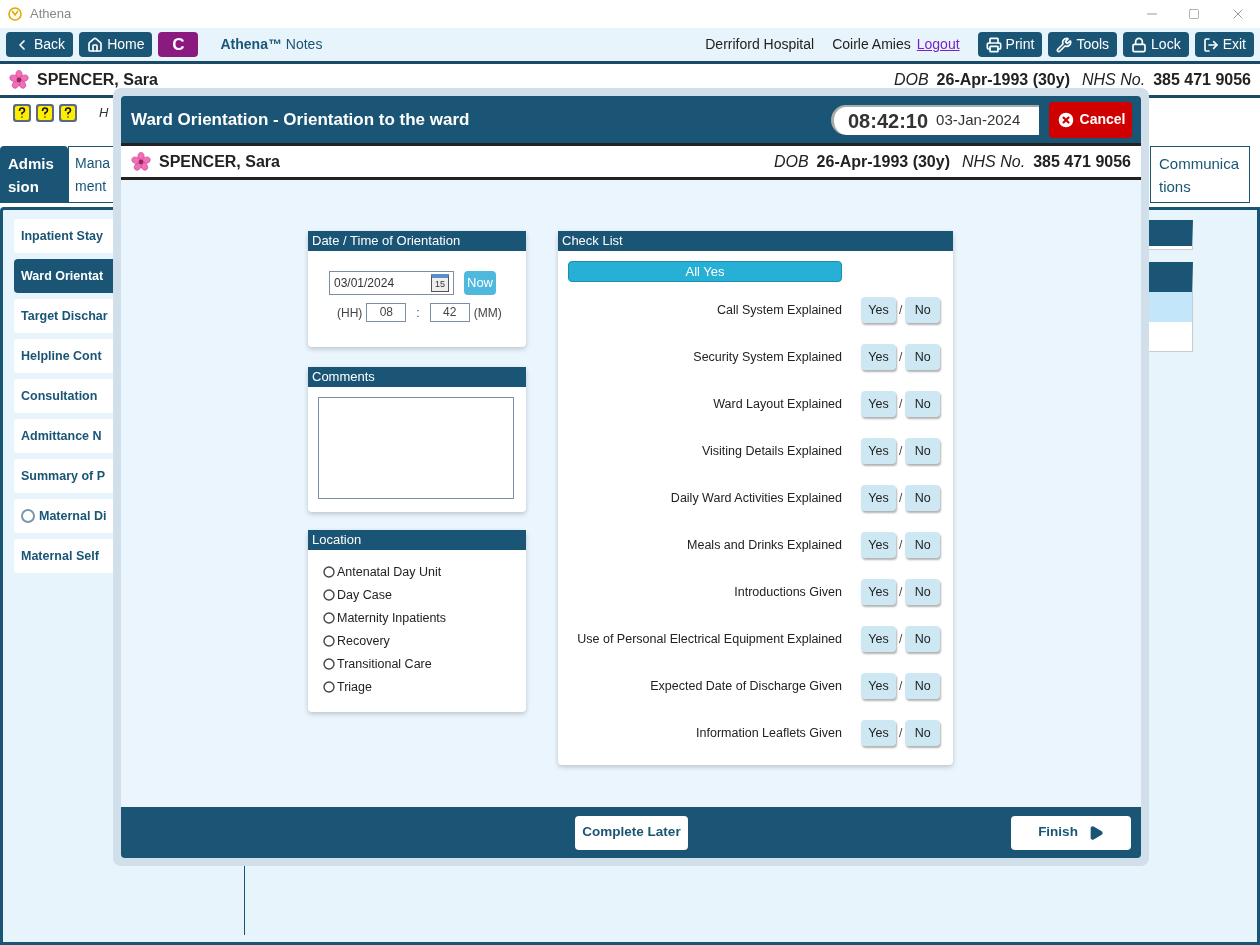 The image size is (1260, 945). What do you see at coordinates (1210, 44) in the screenshot?
I see `exit-icon` at bounding box center [1210, 44].